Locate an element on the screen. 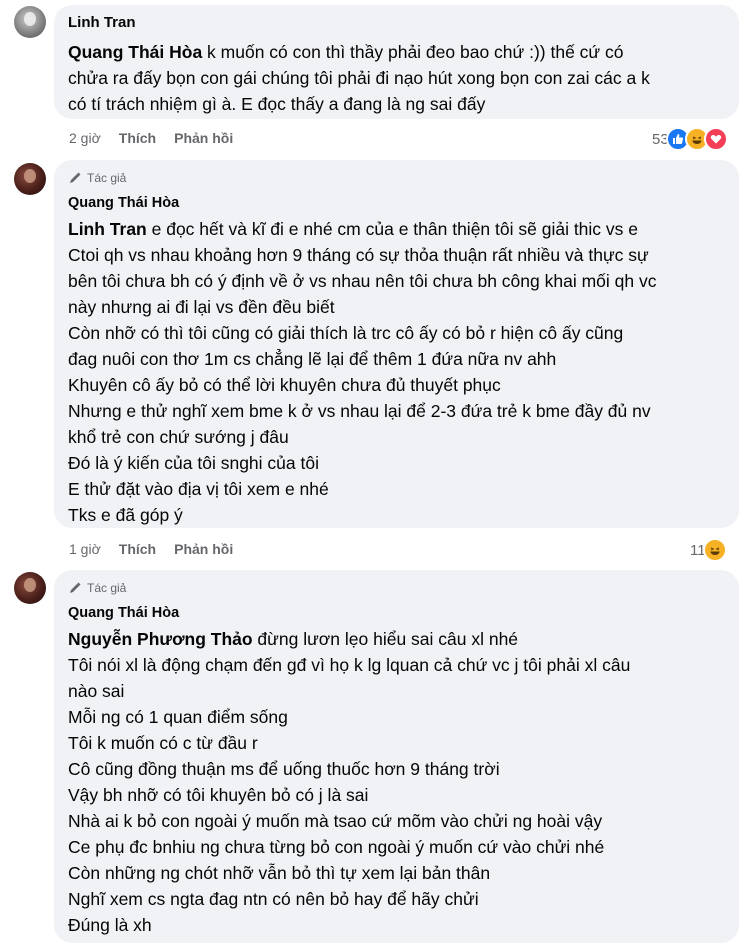 This screenshot has height=949, width=749. comment-actions: 2 giờ Thích Phản hồi is located at coordinates (151, 138).